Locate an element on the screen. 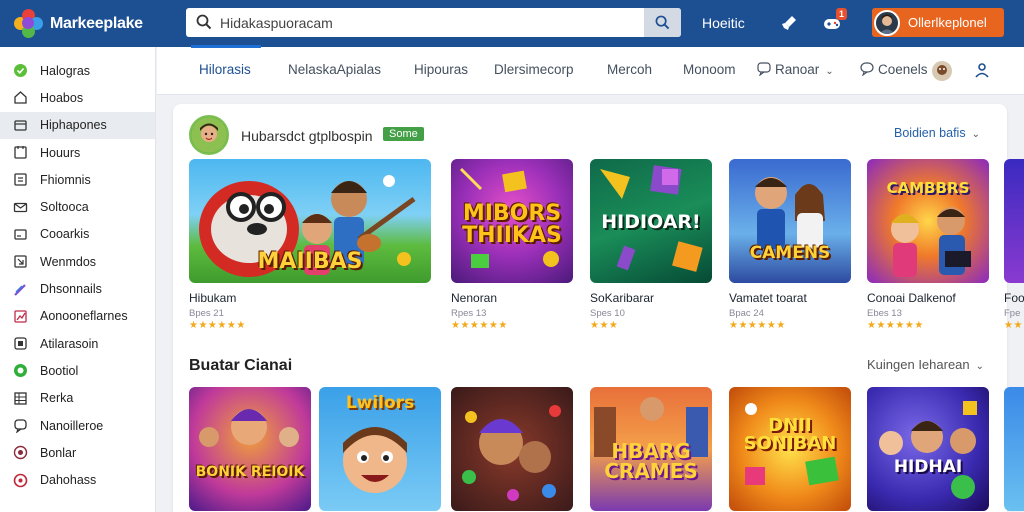  app-name: Markeeplake is located at coordinates (96, 23).